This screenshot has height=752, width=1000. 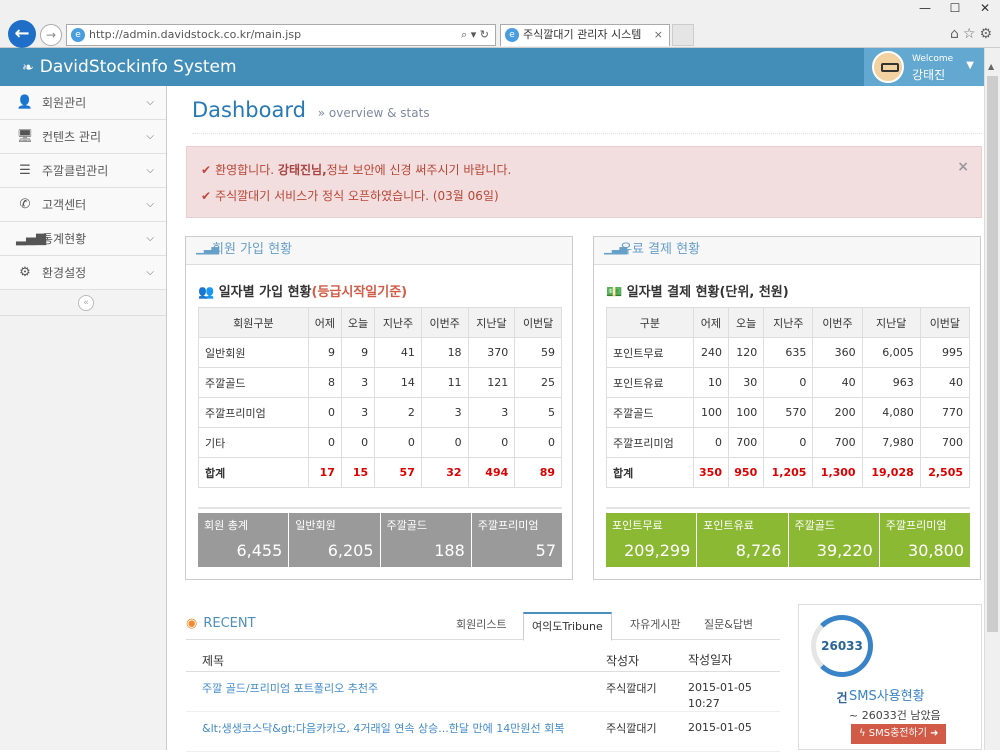 I want to click on recent-table-header: 제목 작성자 작성일자, so click(x=483, y=658).